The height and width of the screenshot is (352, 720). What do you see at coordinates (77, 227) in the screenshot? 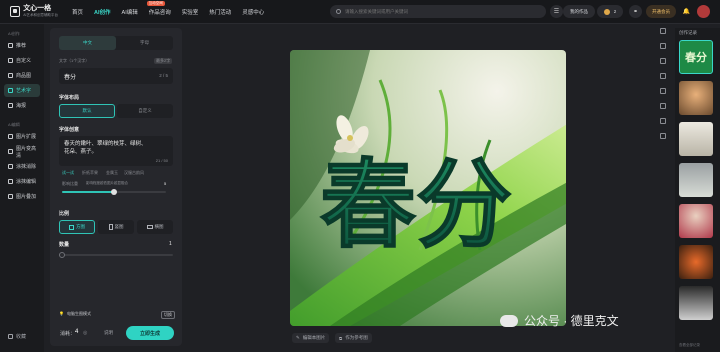
I see `ratio-square-button: 方图` at bounding box center [77, 227].